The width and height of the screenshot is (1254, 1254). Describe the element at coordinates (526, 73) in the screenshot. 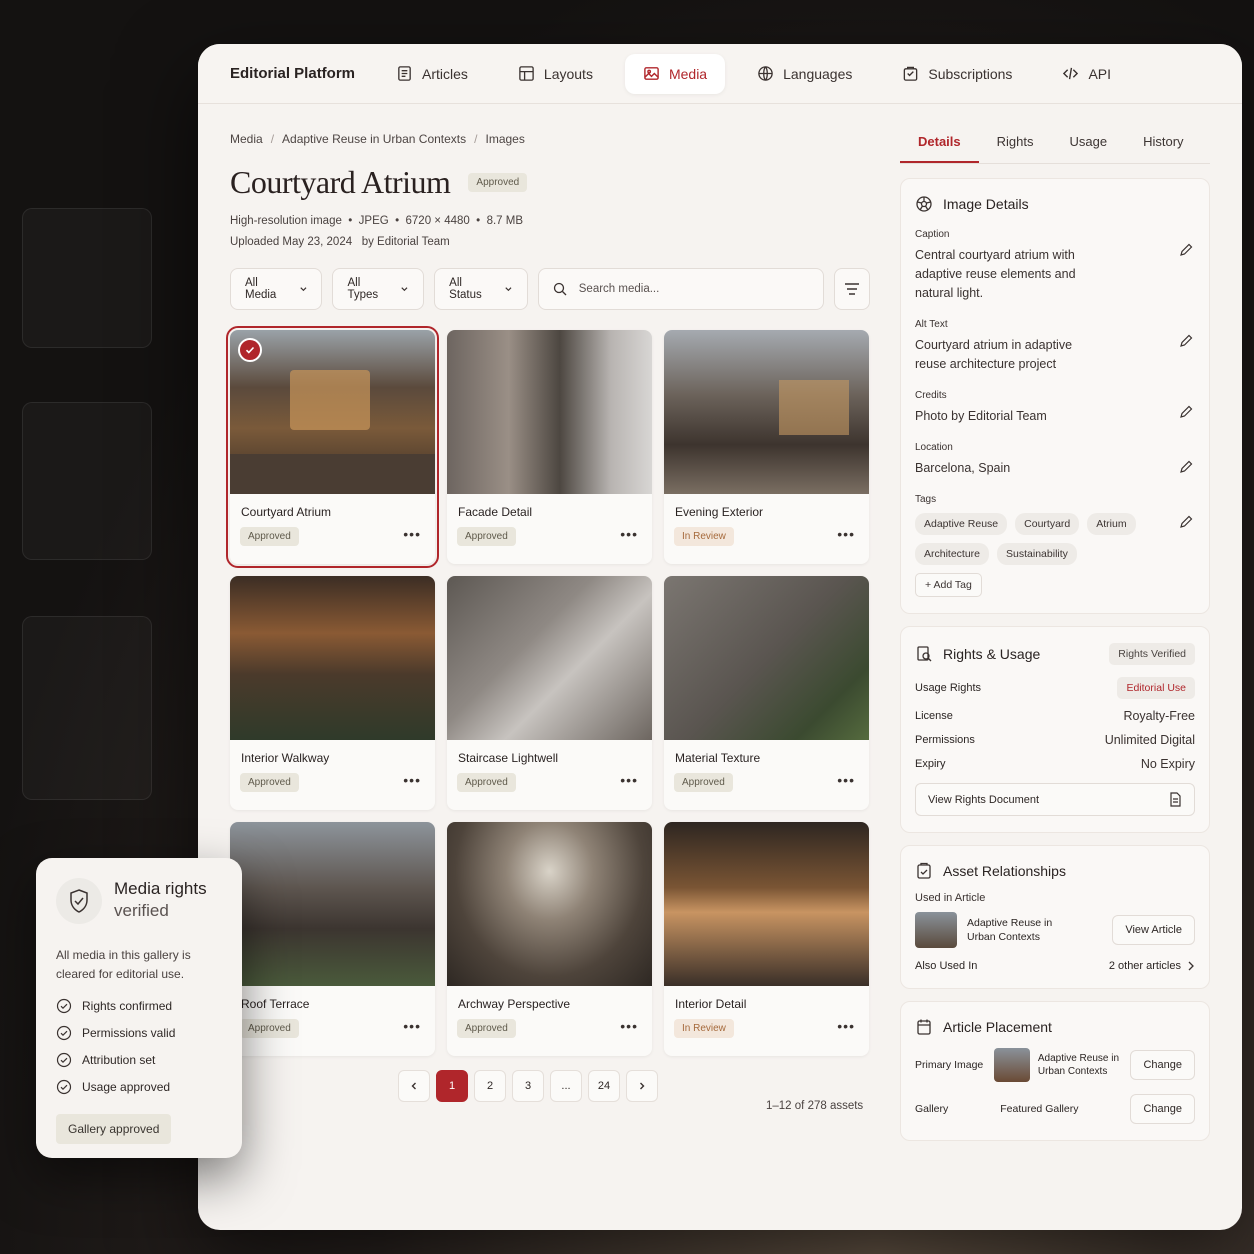

I see `layouts-icon` at that location.